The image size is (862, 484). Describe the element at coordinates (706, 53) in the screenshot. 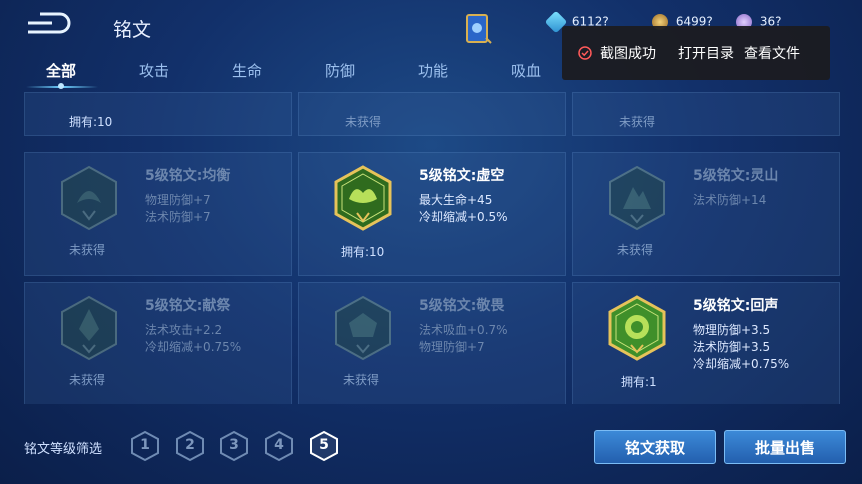

I see `open-directory-link: 打开目录` at that location.